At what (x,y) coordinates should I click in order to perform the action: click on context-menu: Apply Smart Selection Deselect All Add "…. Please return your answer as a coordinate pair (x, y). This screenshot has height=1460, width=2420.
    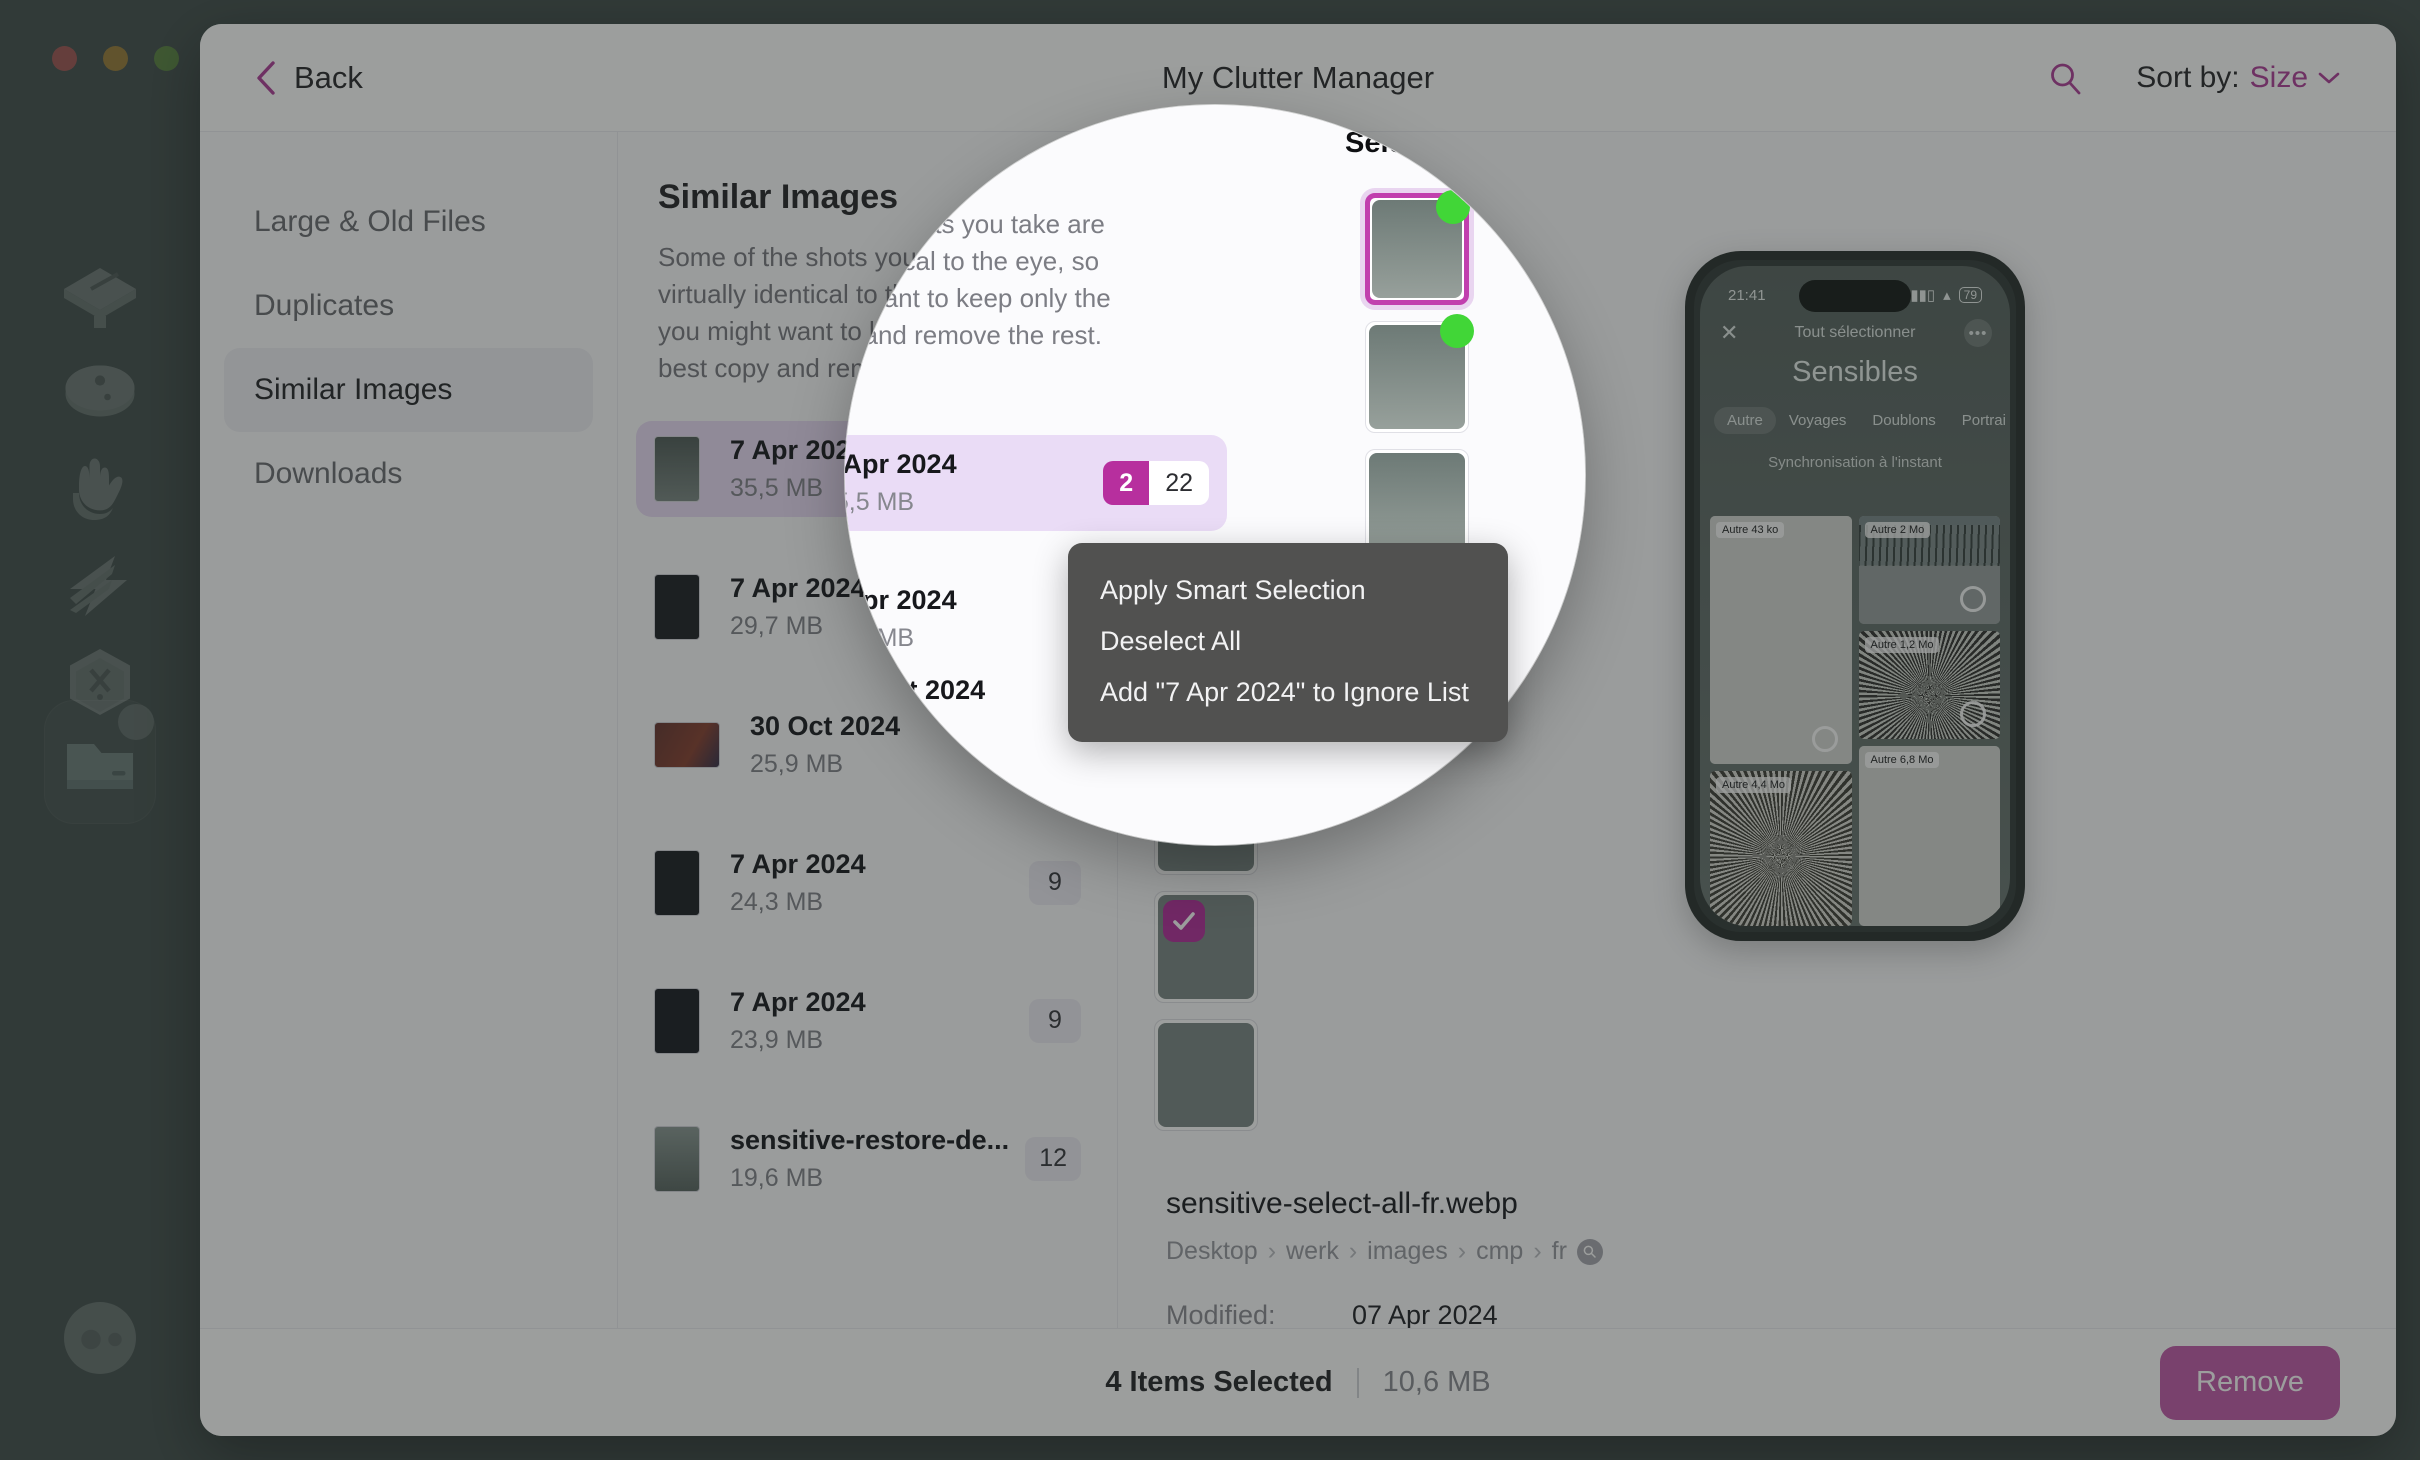
    Looking at the image, I should click on (1288, 642).